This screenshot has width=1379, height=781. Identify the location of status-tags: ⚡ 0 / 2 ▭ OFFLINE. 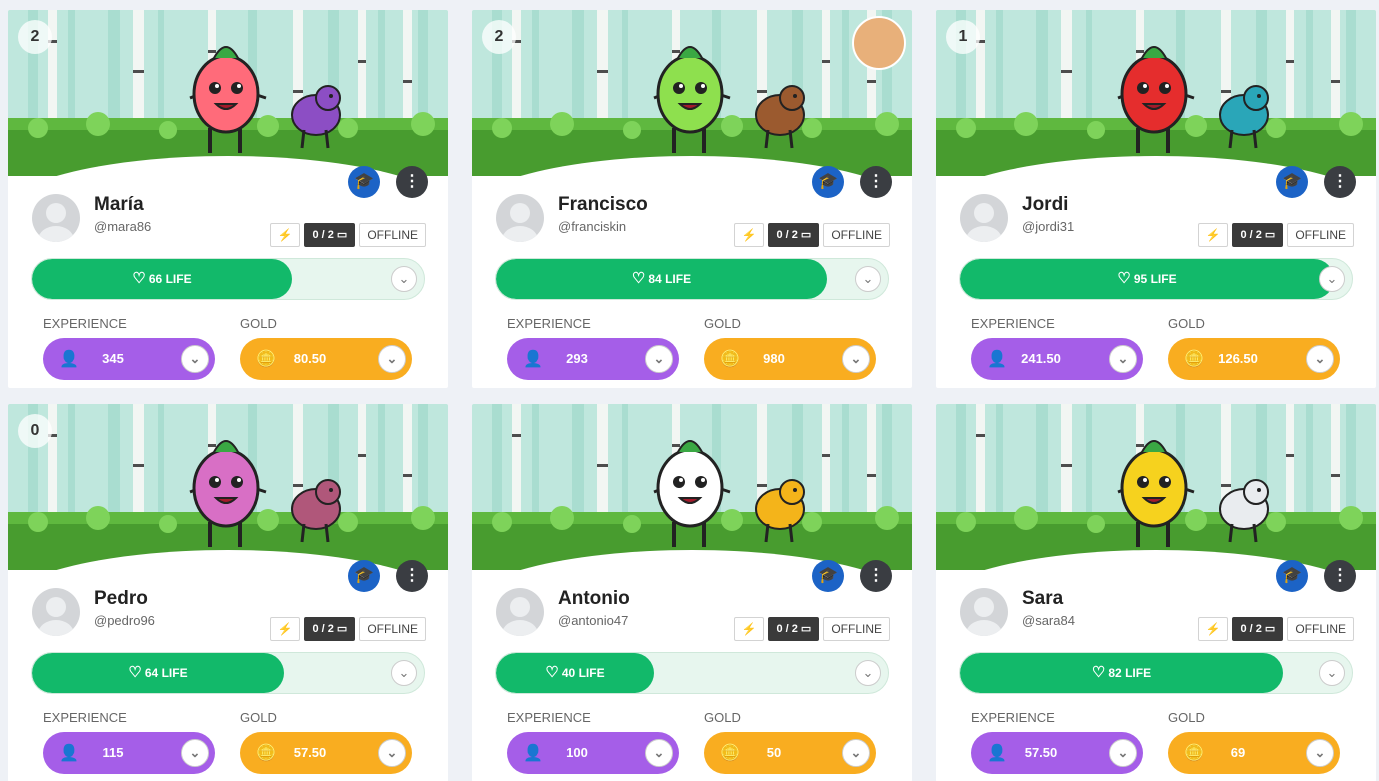
(811, 629).